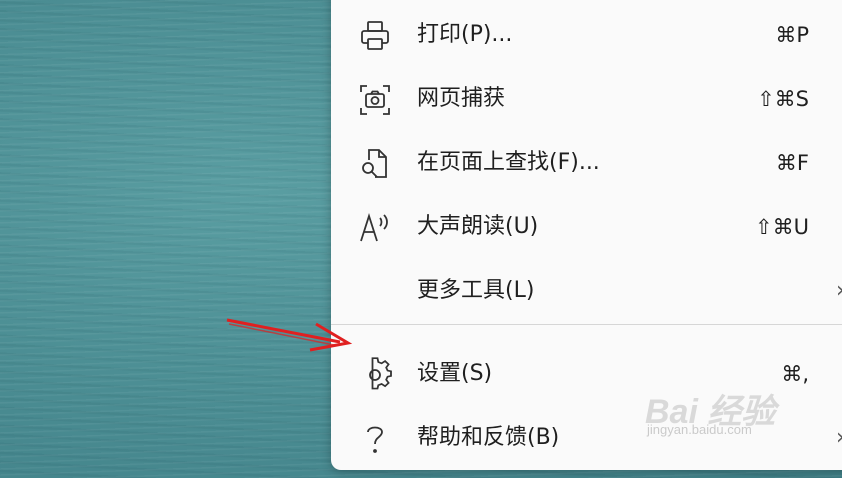 The width and height of the screenshot is (842, 478). I want to click on find-in-page-icon, so click(375, 164).